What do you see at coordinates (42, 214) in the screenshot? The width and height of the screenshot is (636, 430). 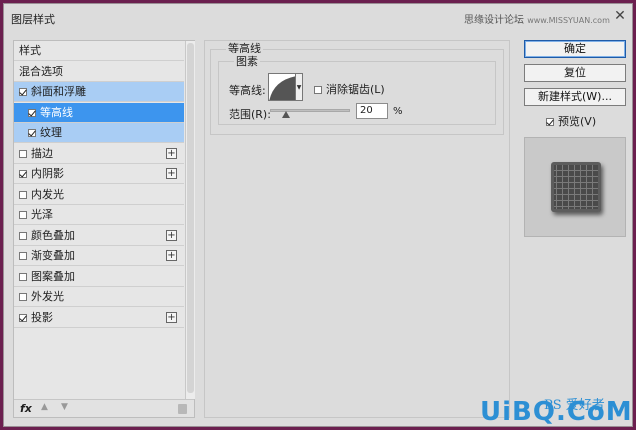 I see `style-item-label: 光泽` at bounding box center [42, 214].